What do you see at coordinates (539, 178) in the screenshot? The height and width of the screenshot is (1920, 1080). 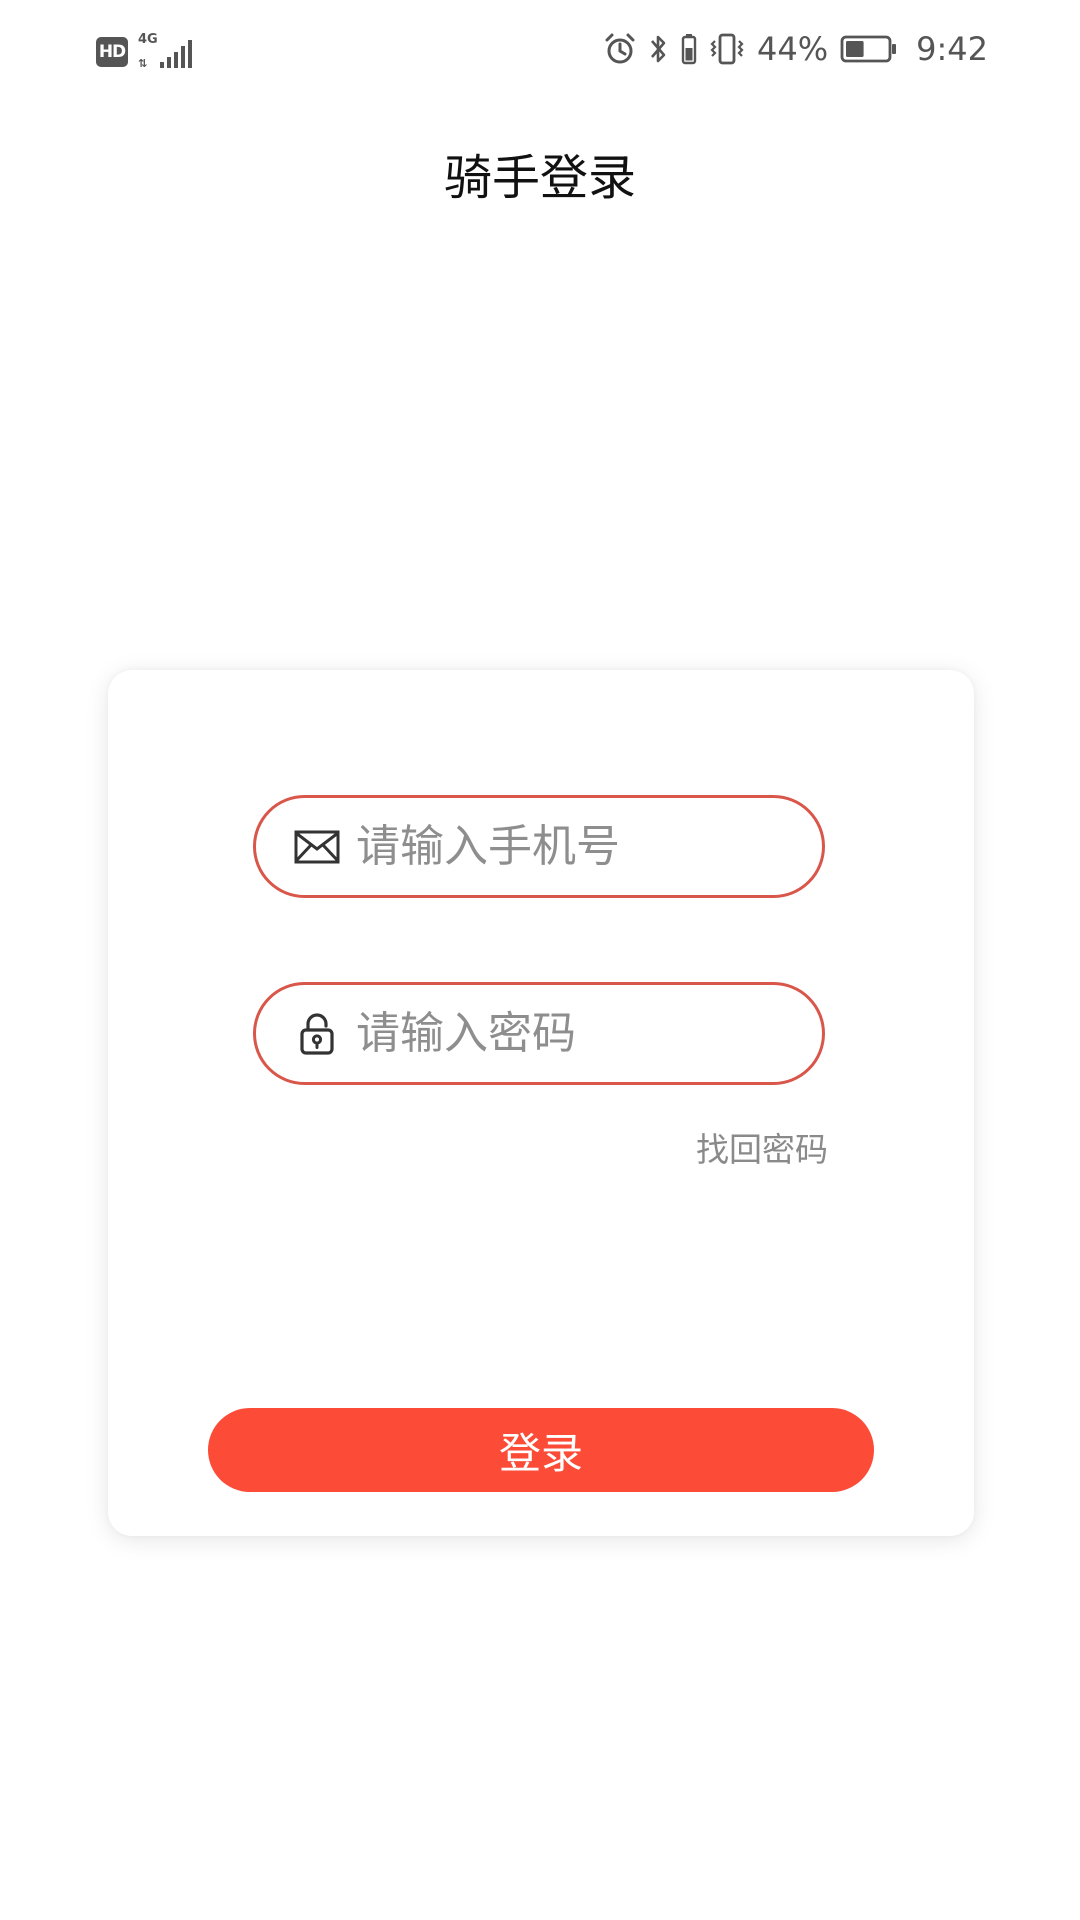 I see `page-title: 骑手登录` at bounding box center [539, 178].